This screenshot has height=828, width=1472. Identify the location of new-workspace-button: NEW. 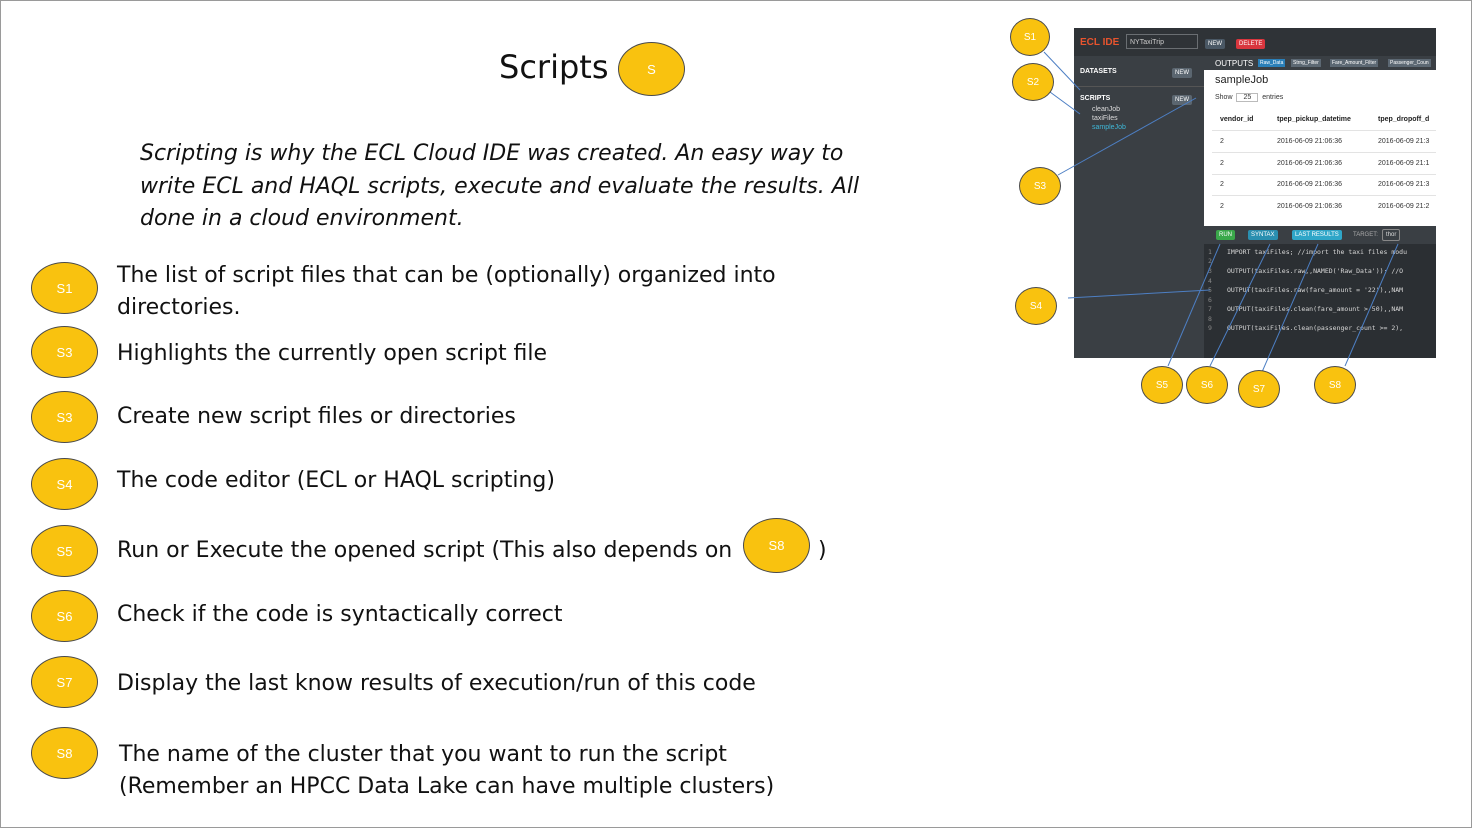
(1215, 44).